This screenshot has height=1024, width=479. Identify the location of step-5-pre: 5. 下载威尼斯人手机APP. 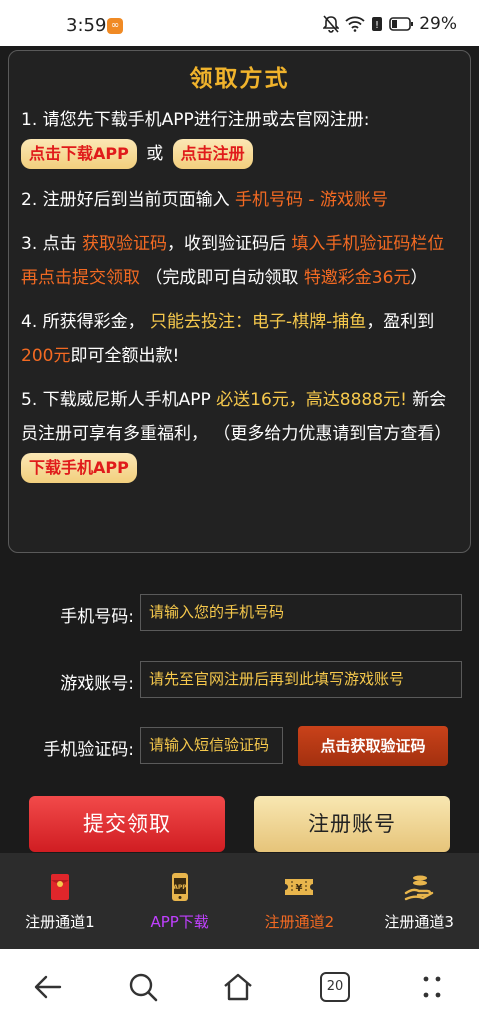
(119, 400).